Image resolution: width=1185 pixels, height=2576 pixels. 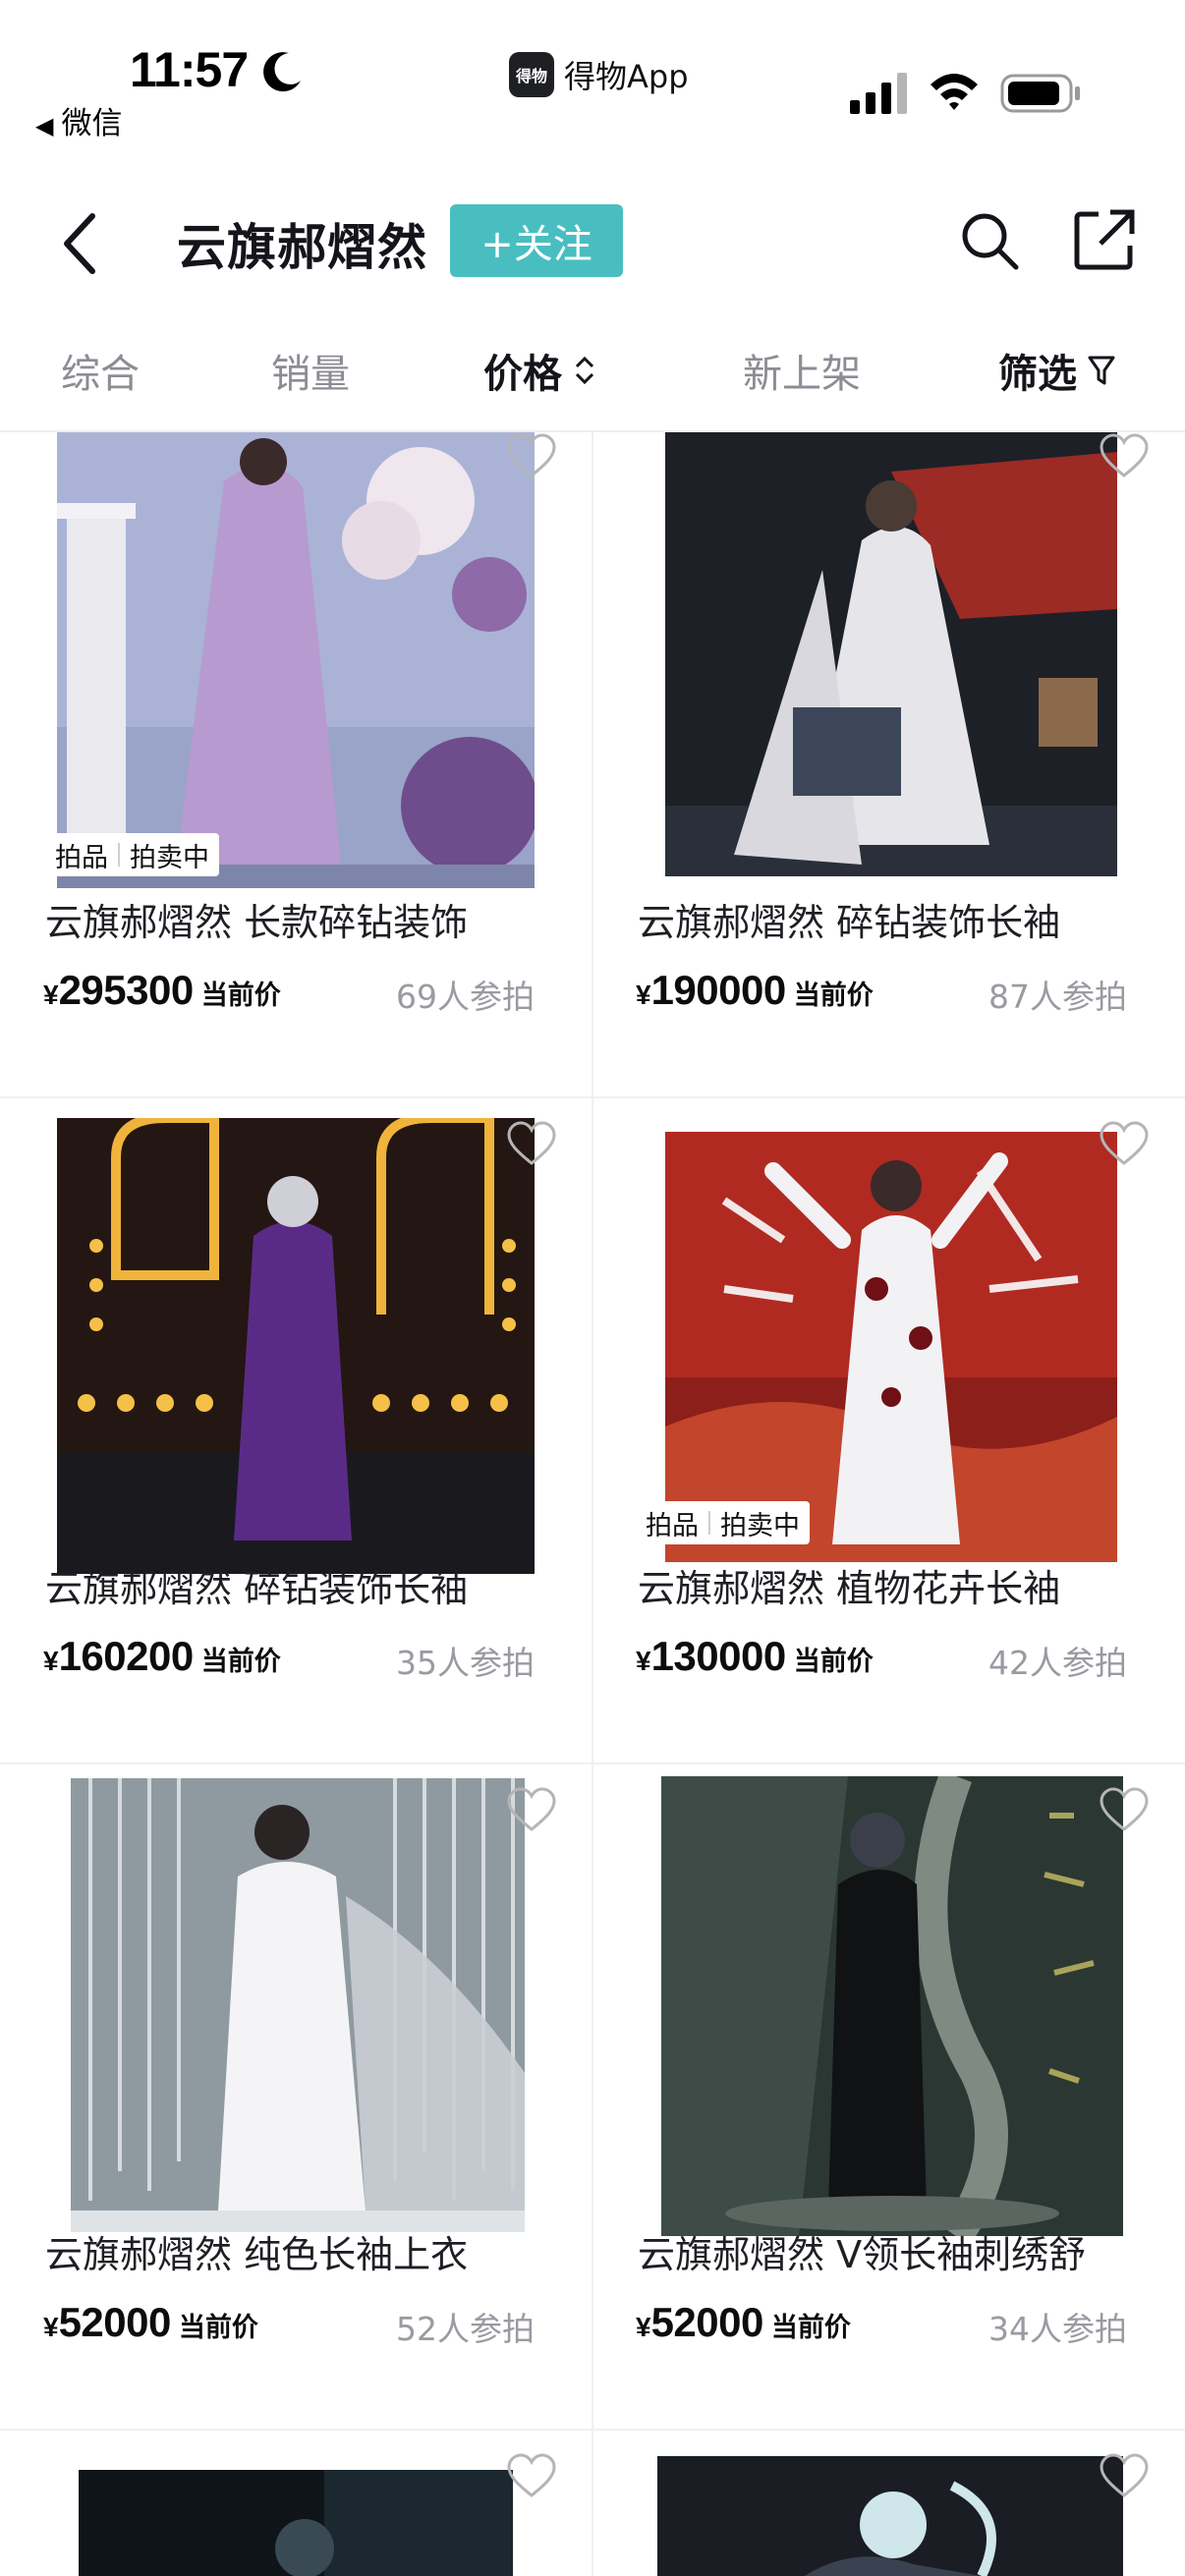 What do you see at coordinates (257, 2254) in the screenshot?
I see `product-title: 云旗郝熠然 纯色长袖上衣` at bounding box center [257, 2254].